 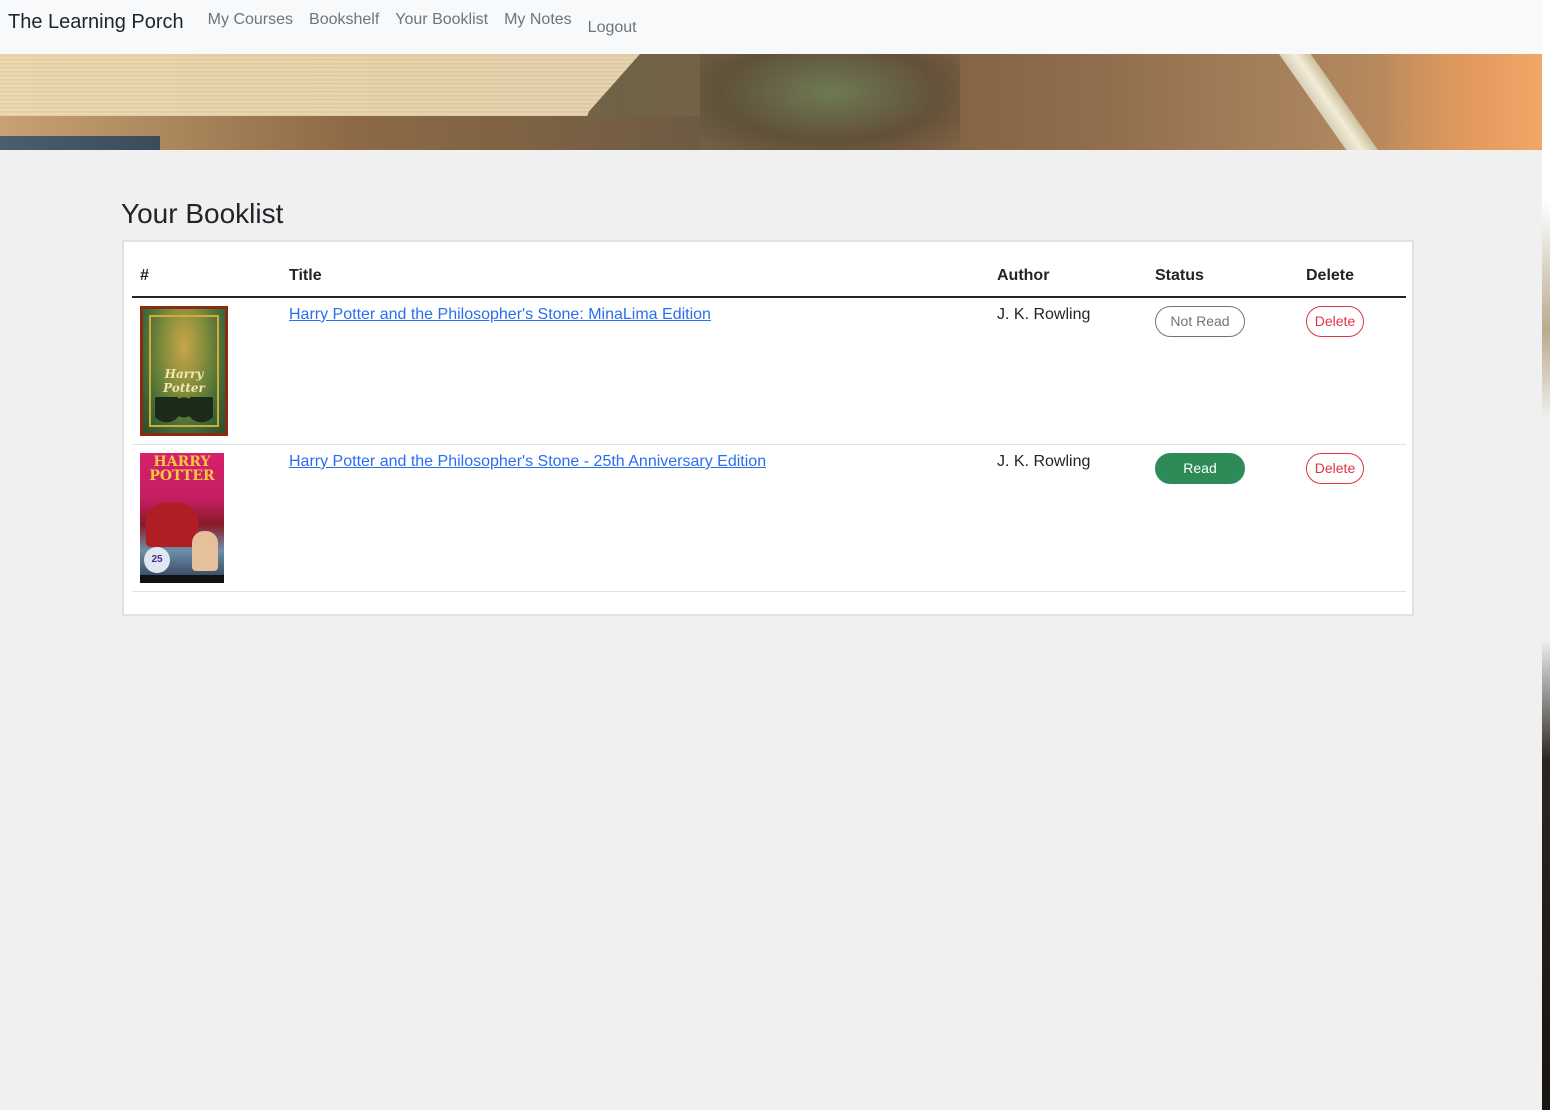 I want to click on page-title: Your Booklist, so click(x=202, y=213).